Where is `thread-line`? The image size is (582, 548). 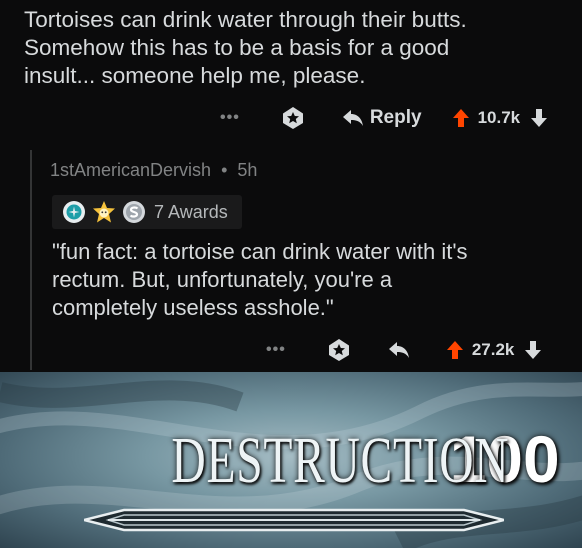 thread-line is located at coordinates (31, 260).